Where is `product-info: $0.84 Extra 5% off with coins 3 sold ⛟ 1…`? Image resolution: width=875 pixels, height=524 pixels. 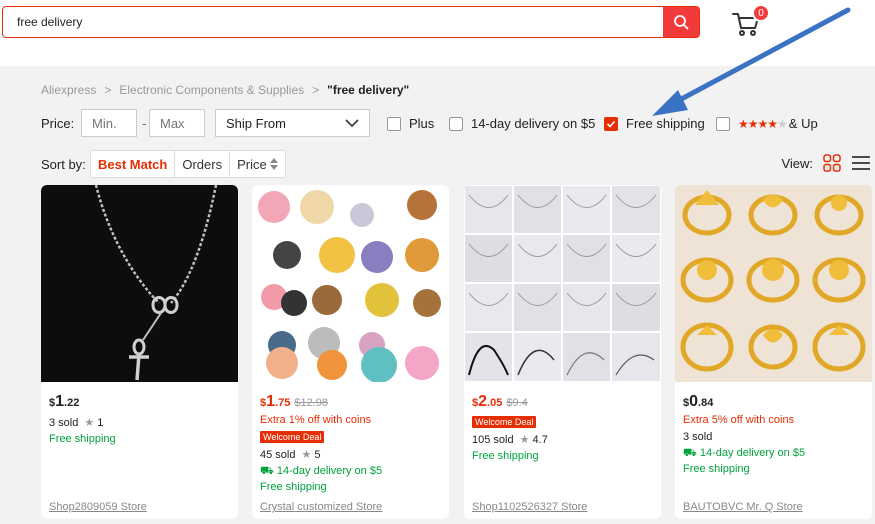
product-info: $0.84 Extra 5% off with coins 3 sold ⛟ 1… is located at coordinates (773, 450).